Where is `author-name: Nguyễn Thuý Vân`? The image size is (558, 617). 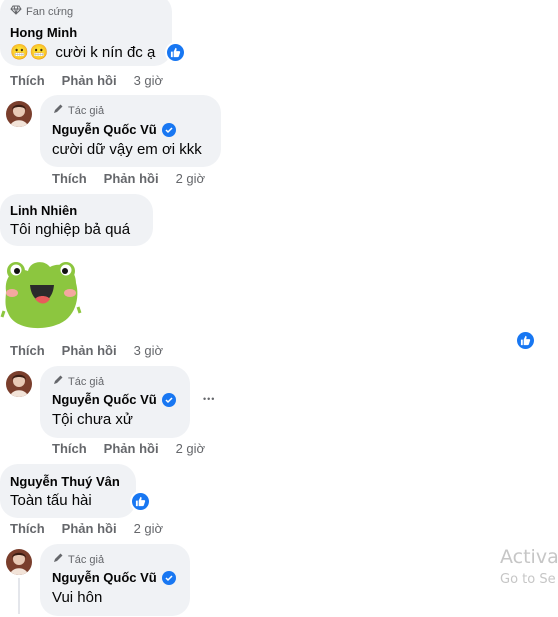 author-name: Nguyễn Thuý Vân is located at coordinates (65, 481).